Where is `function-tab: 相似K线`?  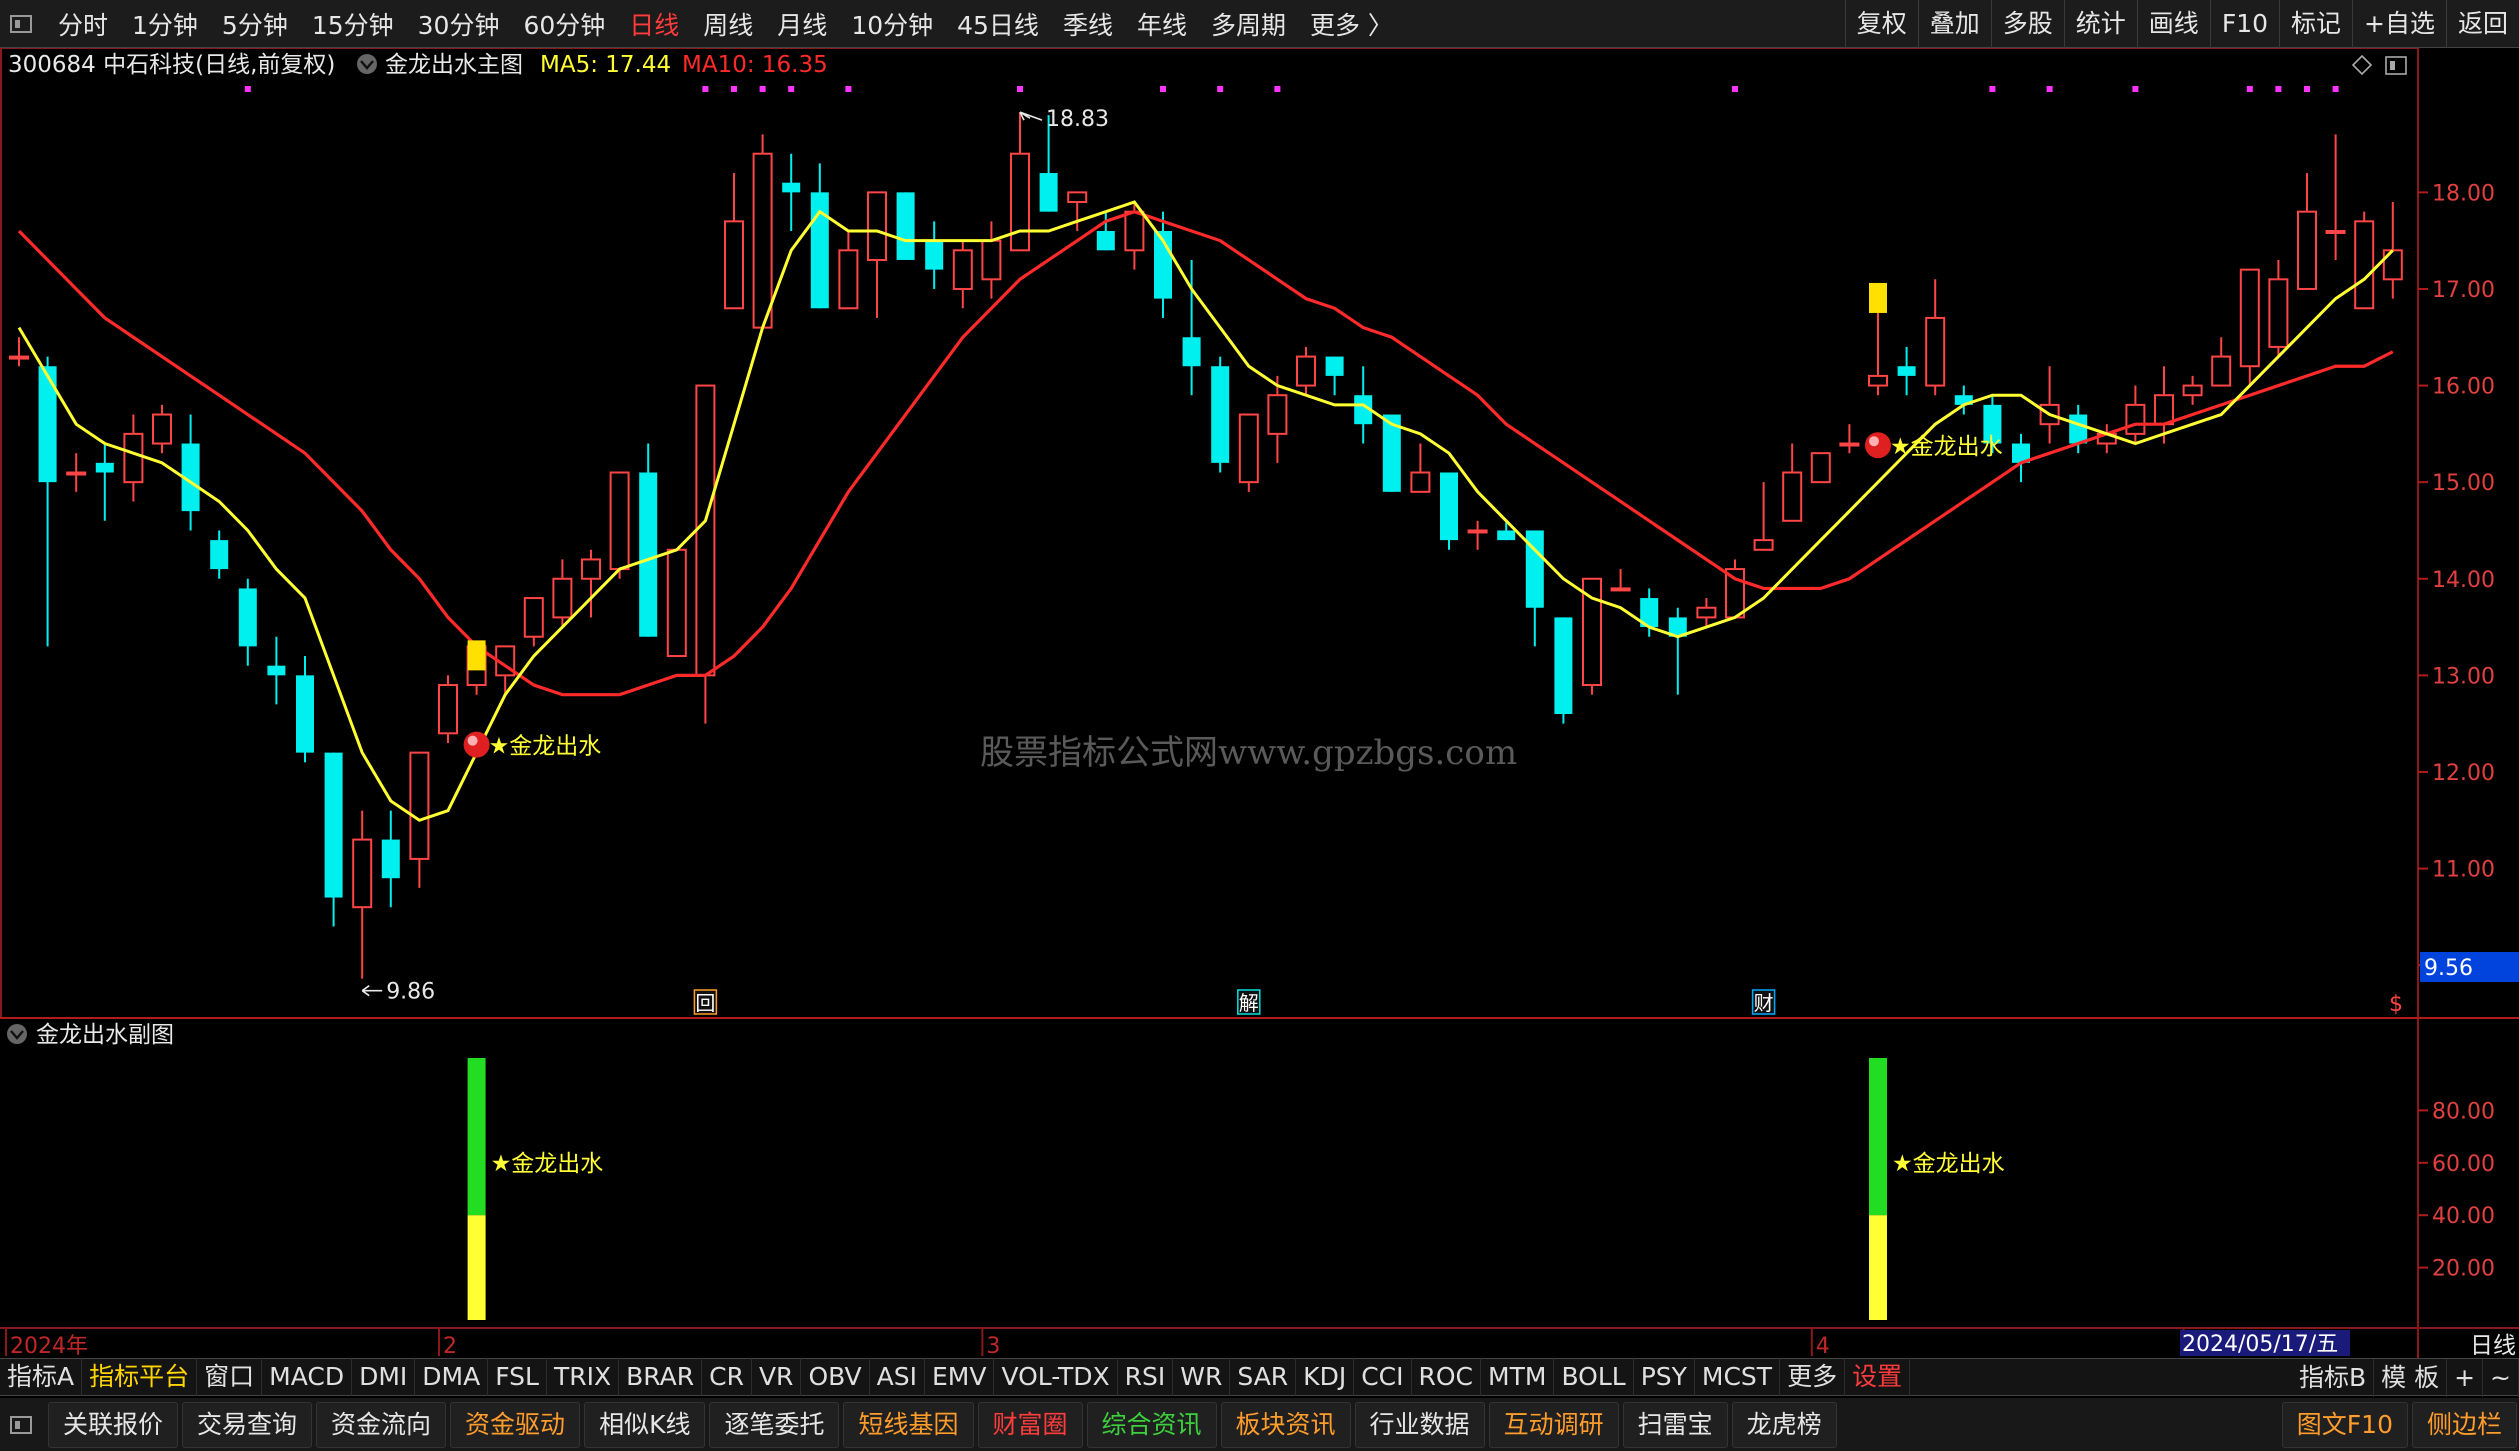
function-tab: 相似K线 is located at coordinates (645, 1424).